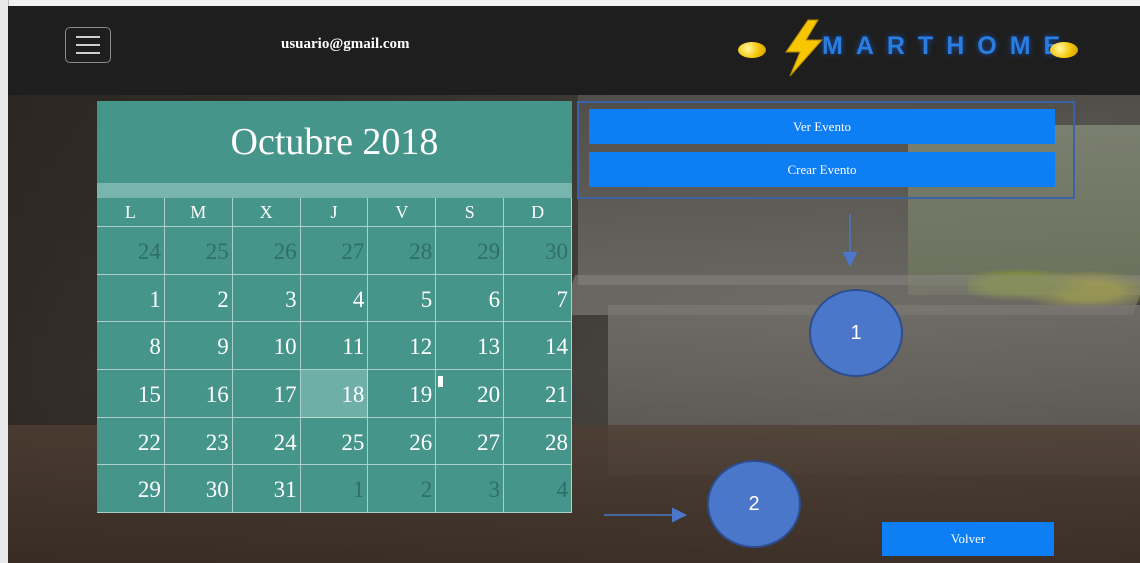  I want to click on calendar-day-number: 27, so click(489, 442).